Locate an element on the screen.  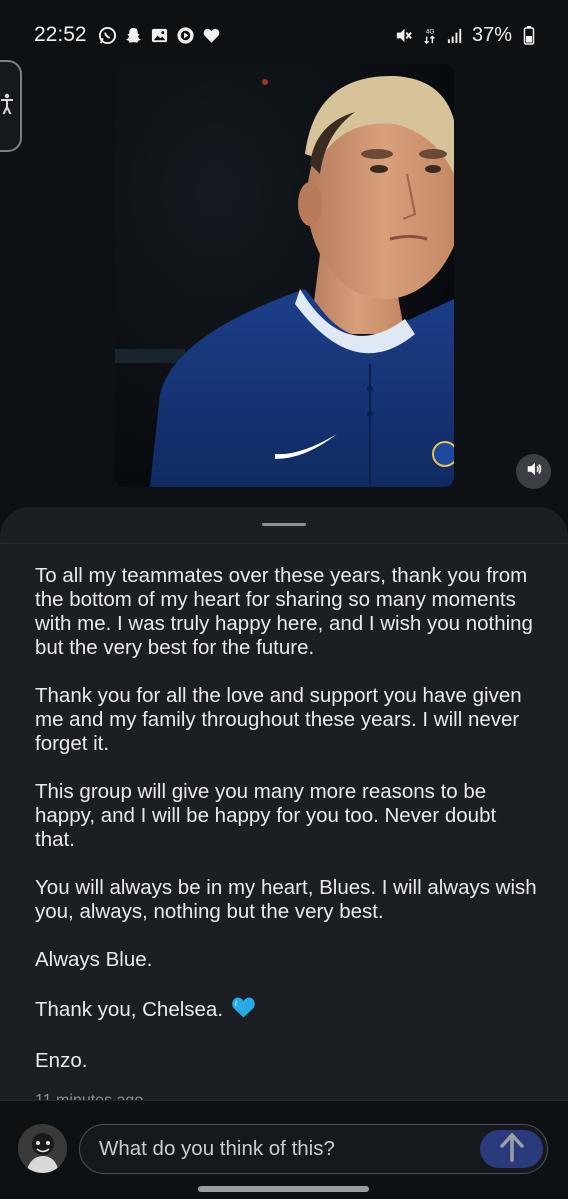
arrow-up-icon is located at coordinates (512, 1149).